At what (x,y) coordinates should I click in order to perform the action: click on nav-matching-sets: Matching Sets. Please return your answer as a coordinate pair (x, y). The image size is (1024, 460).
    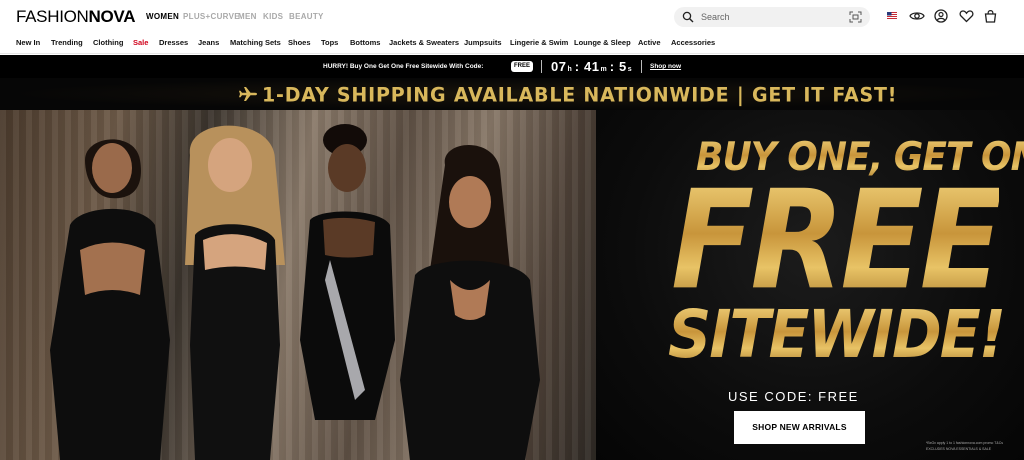
    Looking at the image, I should click on (255, 42).